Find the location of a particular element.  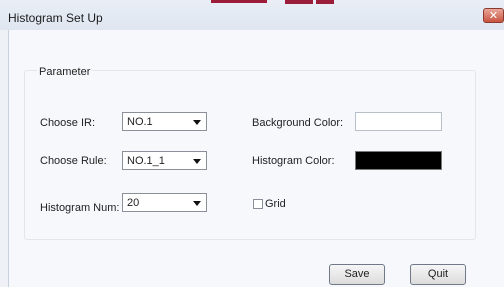

histogram-color-label: Histogram Color: is located at coordinates (293, 161).